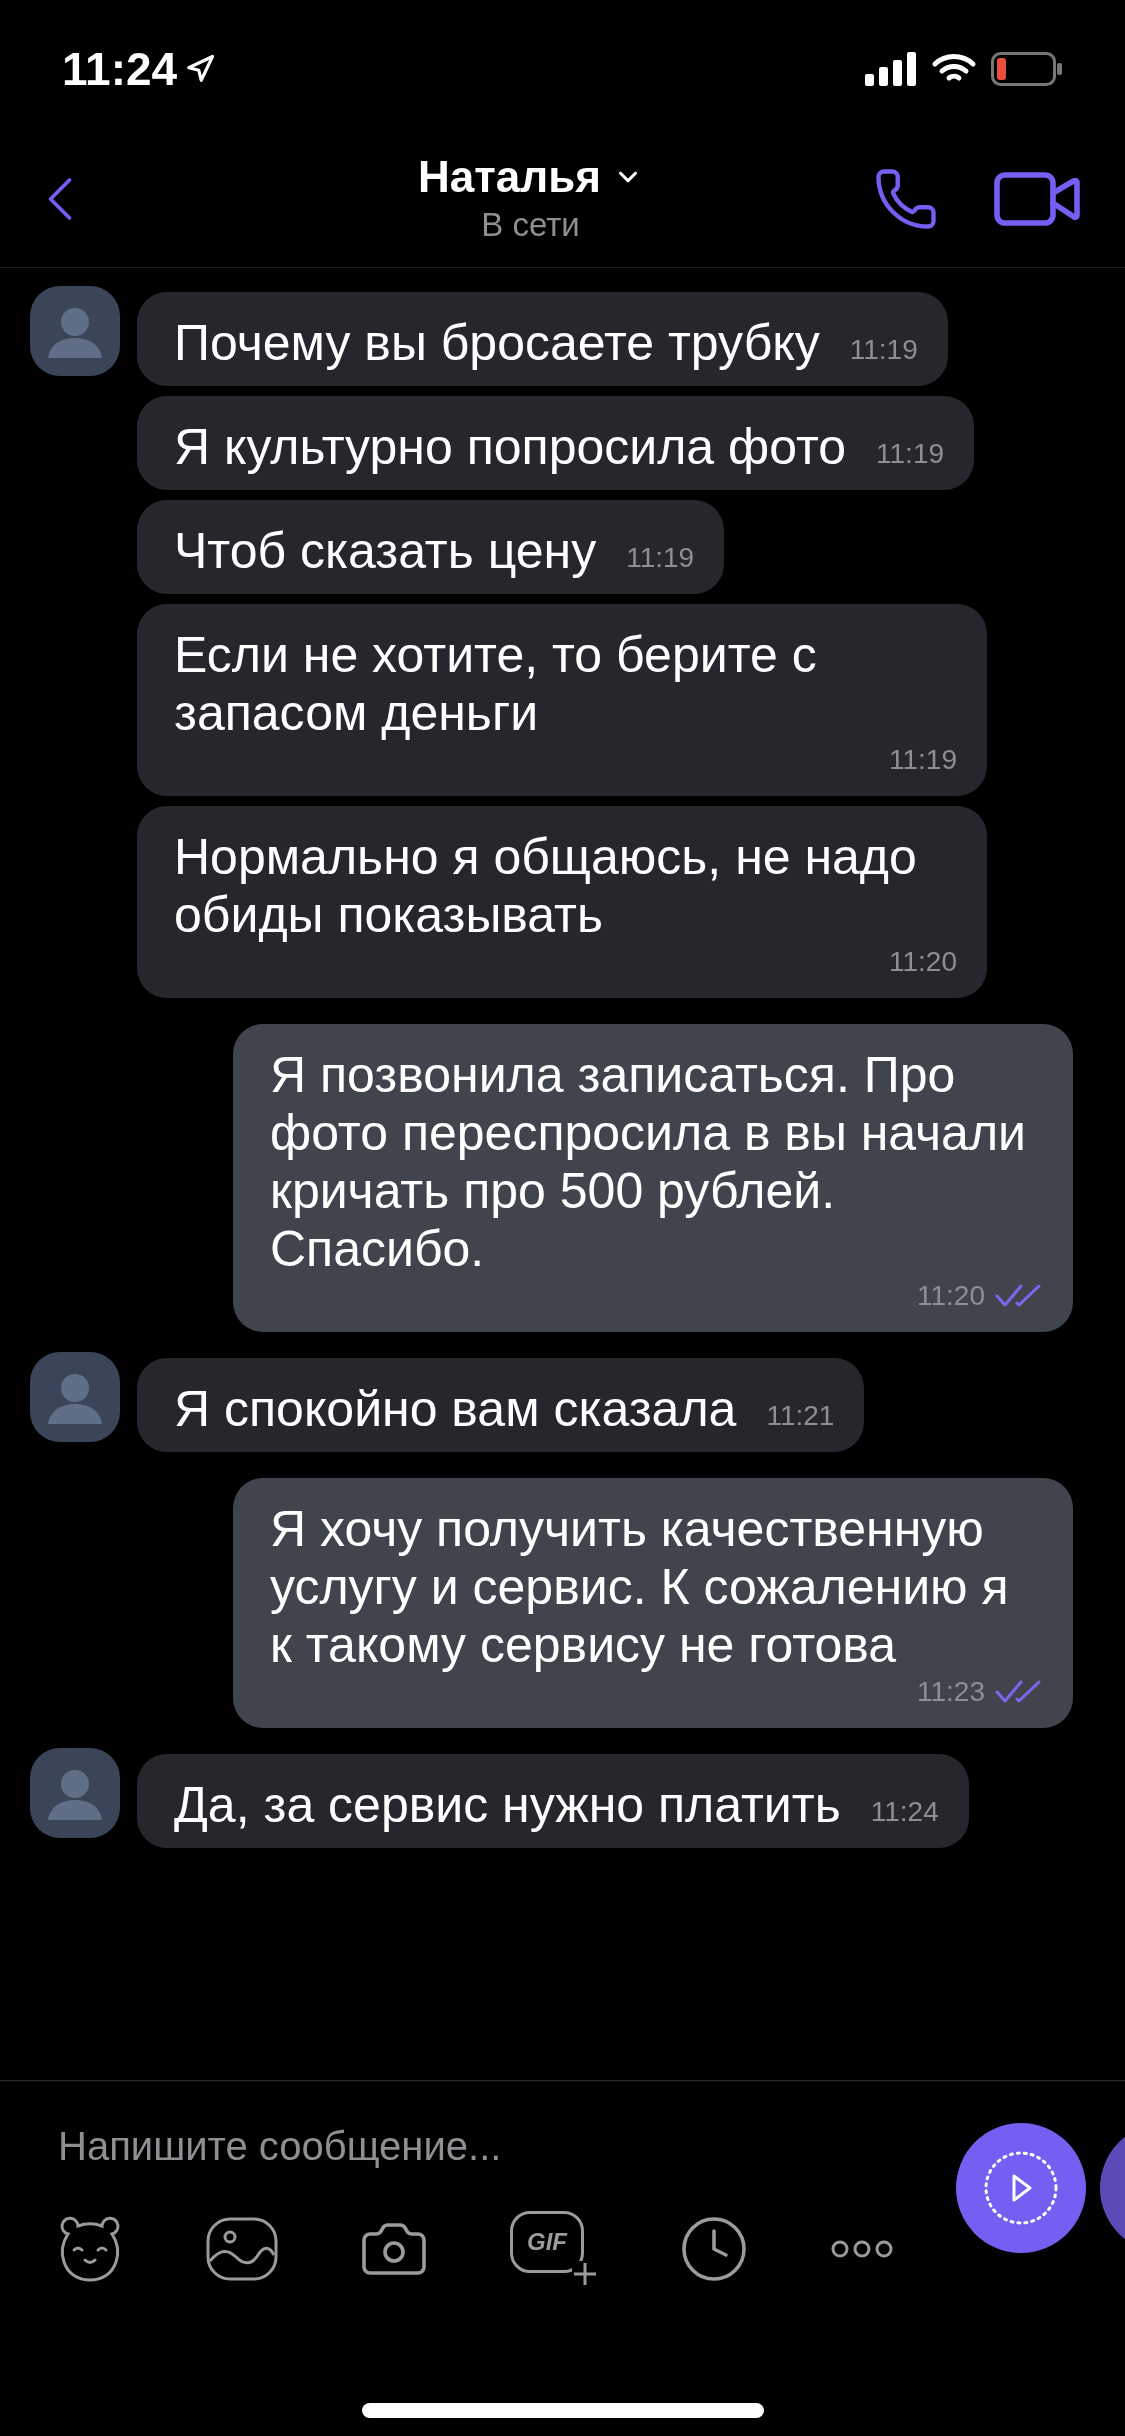  Describe the element at coordinates (904, 1812) in the screenshot. I see `message-time: 11:24` at that location.